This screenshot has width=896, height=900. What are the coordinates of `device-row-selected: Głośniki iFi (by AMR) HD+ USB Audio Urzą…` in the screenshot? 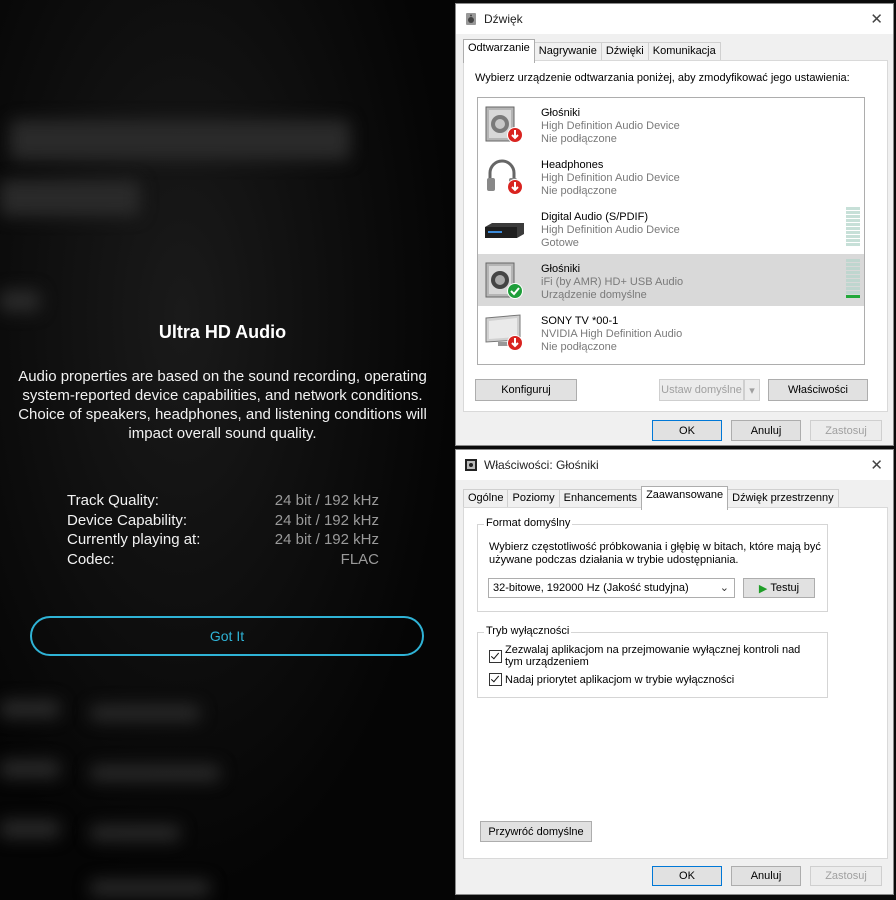 It's located at (671, 280).